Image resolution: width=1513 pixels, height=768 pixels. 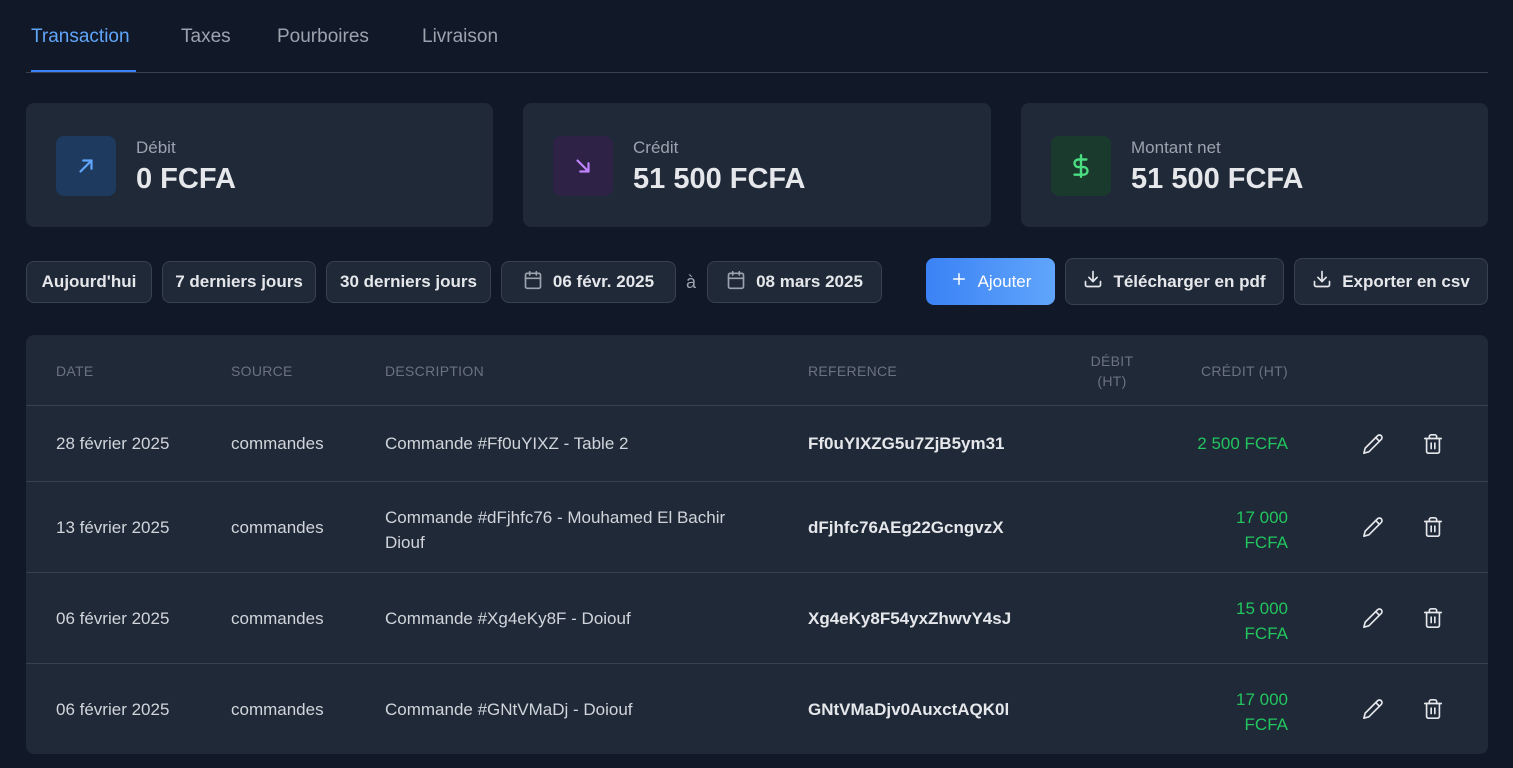 I want to click on arrow-up-right-icon, so click(x=86, y=166).